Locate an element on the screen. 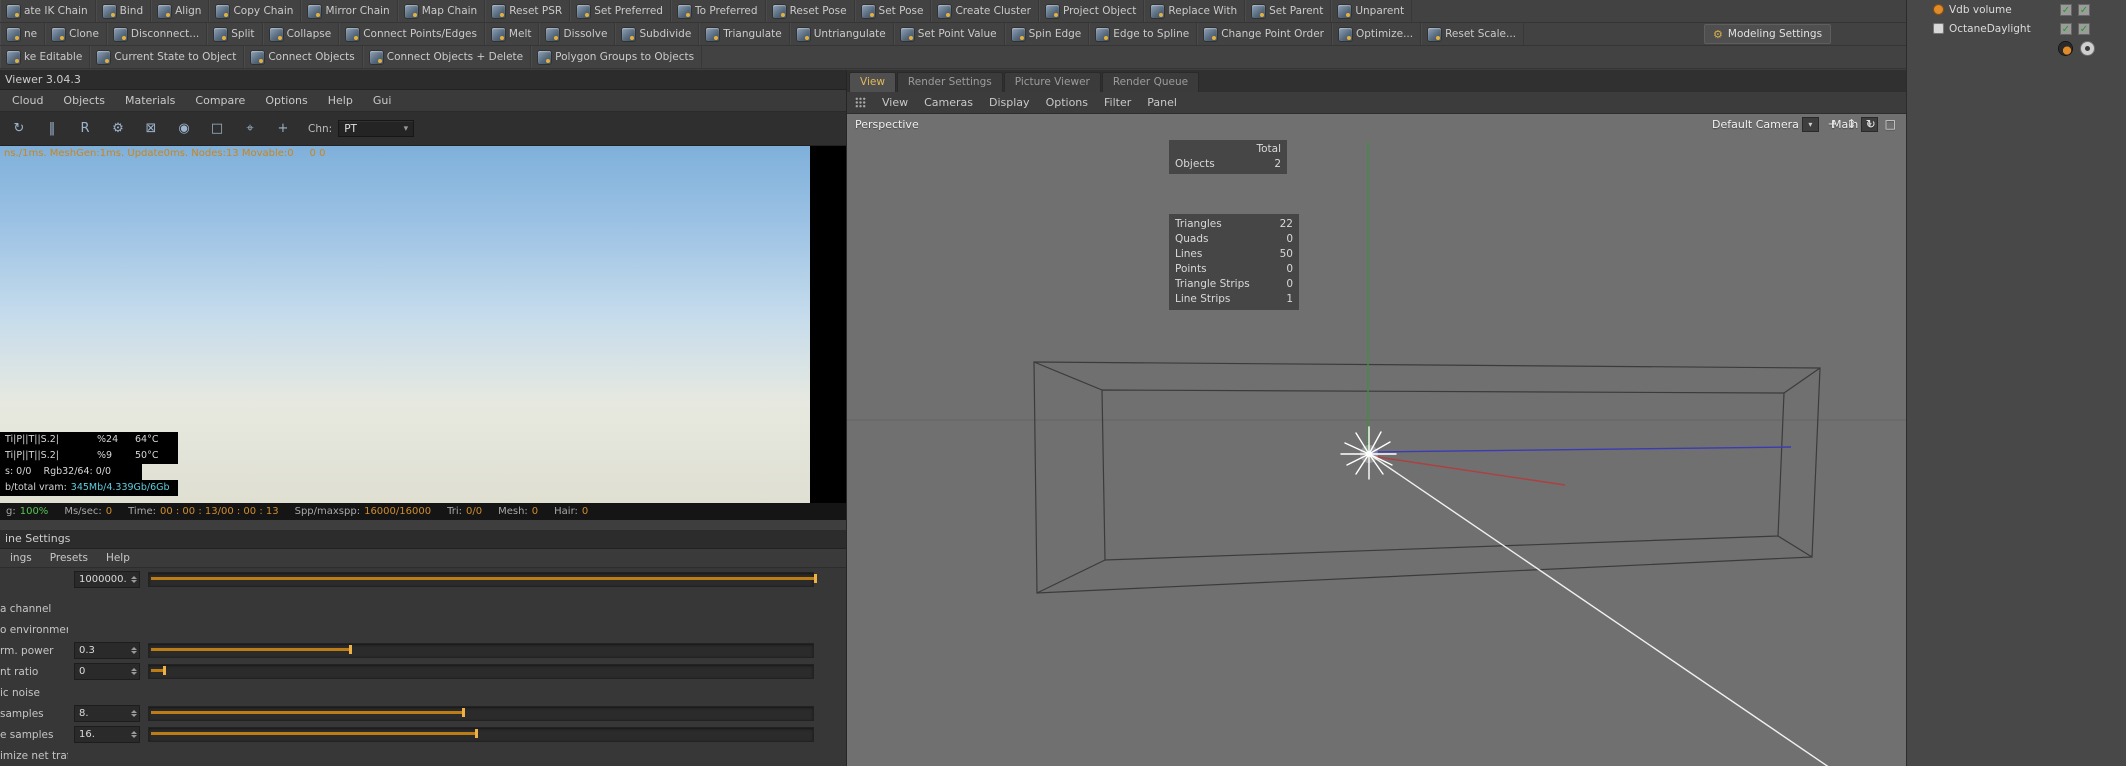  realtime-mode-icon: R is located at coordinates (85, 128).